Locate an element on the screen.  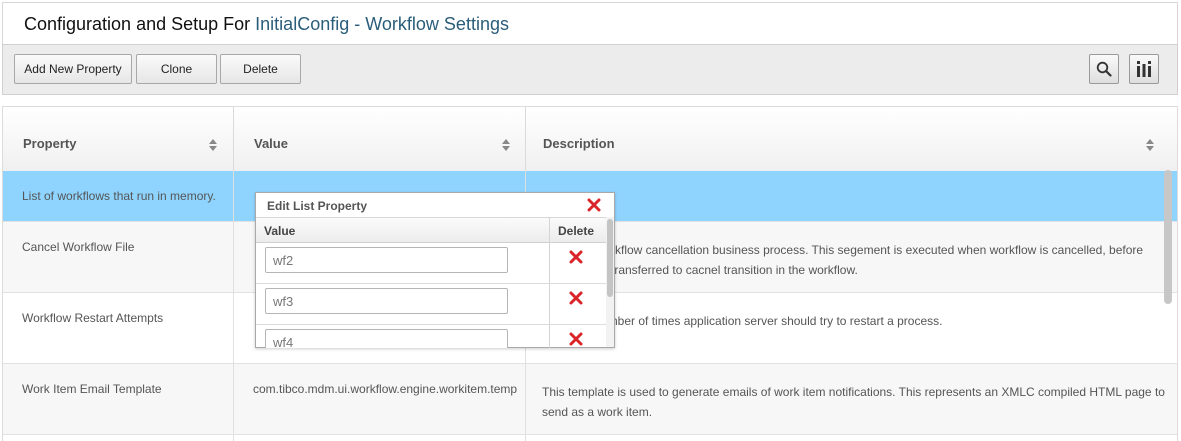
scrollbar-thumb is located at coordinates (610, 258).